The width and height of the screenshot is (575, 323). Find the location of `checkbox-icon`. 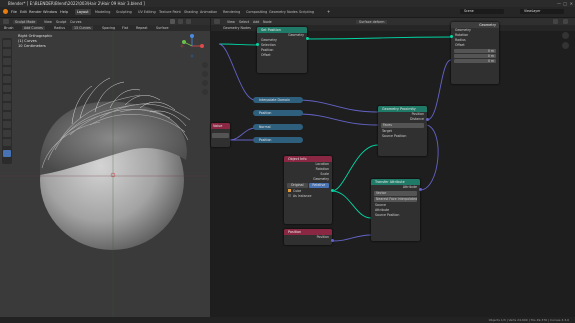

checkbox-icon is located at coordinates (289, 195).